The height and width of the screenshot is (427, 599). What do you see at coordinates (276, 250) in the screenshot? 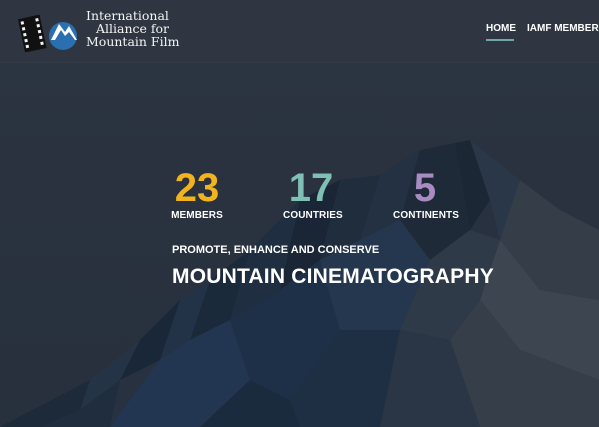
I see `hero-tagline: PROMOTE, ENHANCE AND CONSERVE` at bounding box center [276, 250].